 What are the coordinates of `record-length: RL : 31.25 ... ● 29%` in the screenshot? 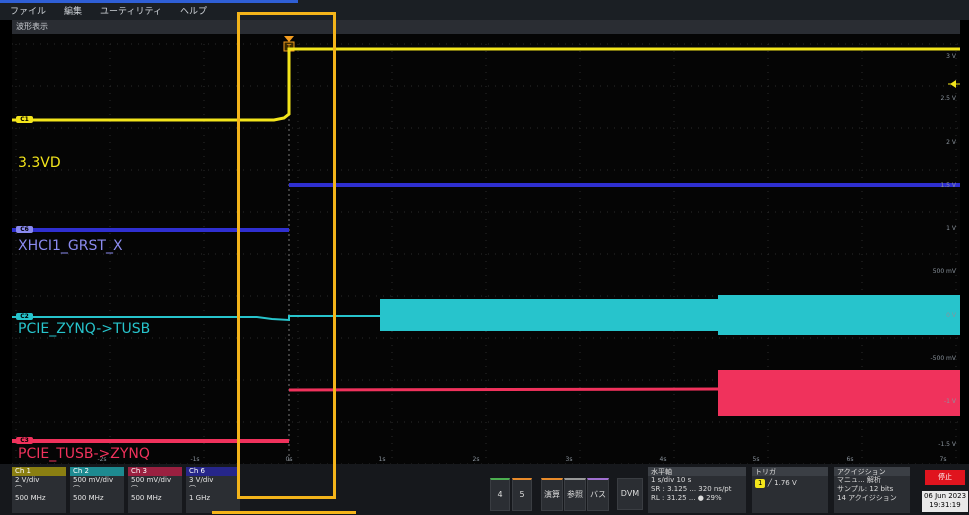 It's located at (686, 498).